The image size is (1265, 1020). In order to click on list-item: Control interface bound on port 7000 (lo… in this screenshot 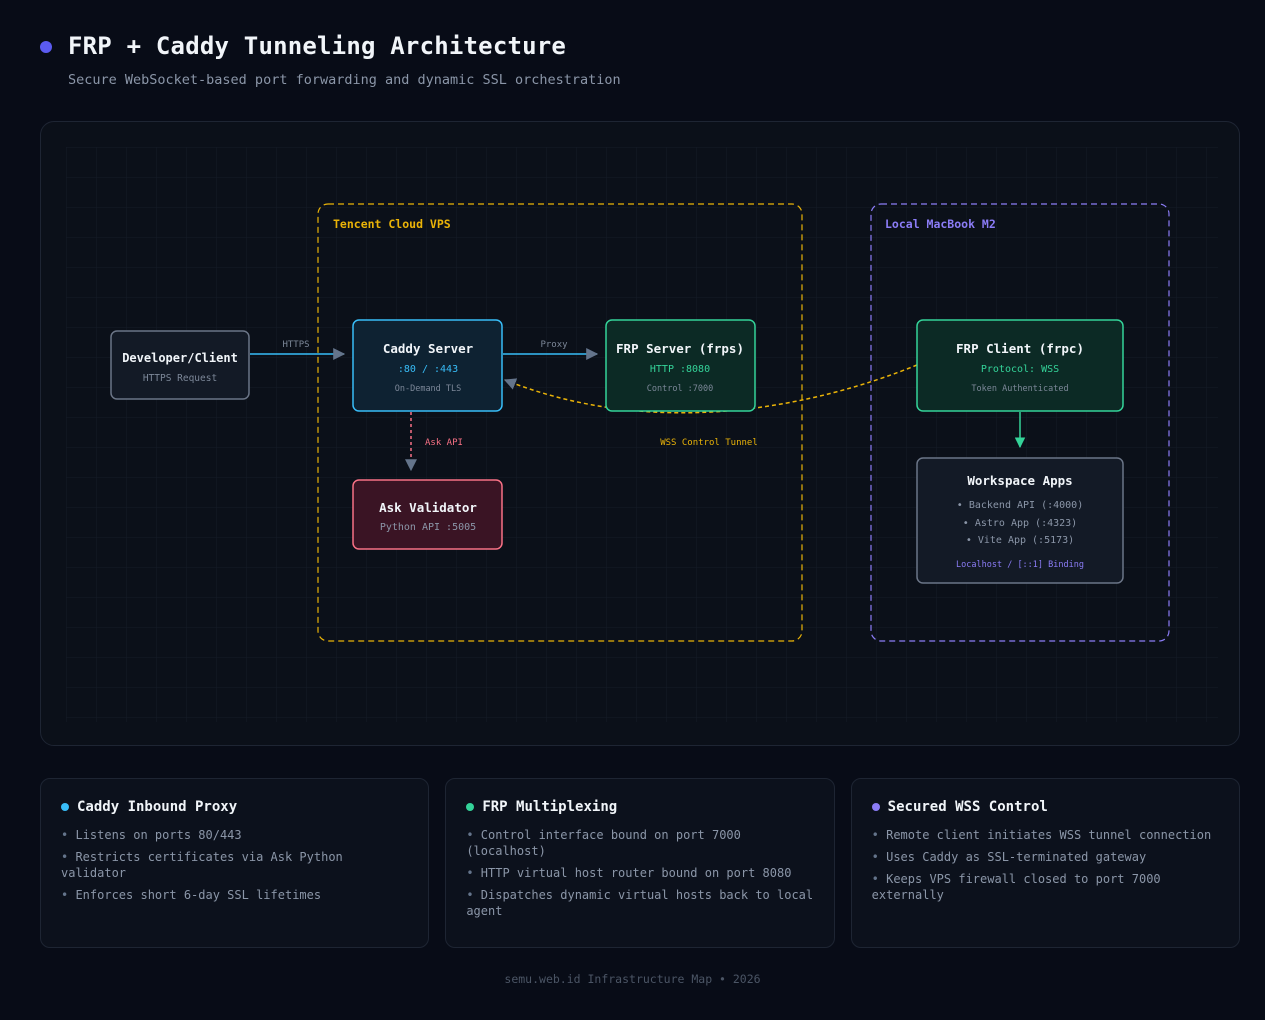, I will do `click(639, 843)`.